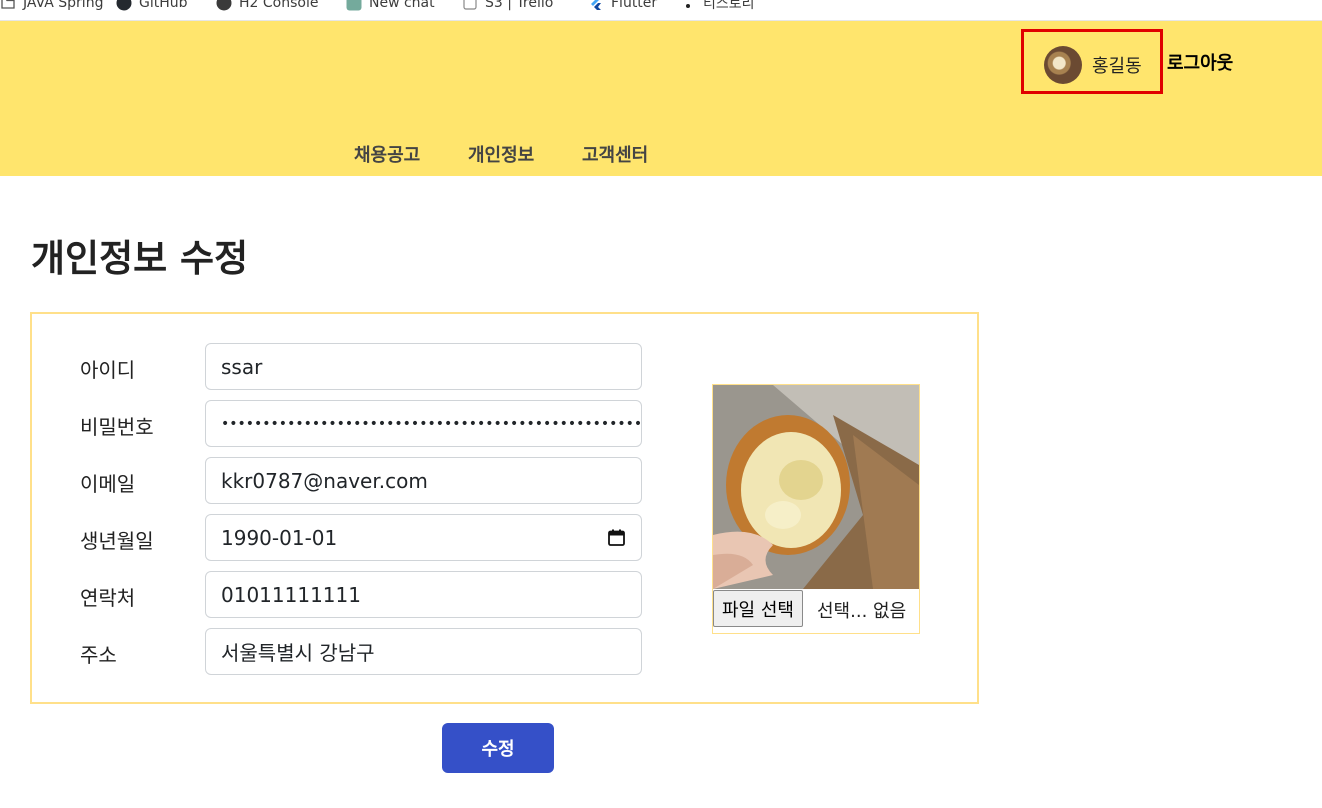 The image size is (1322, 808). I want to click on tistory-icon, so click(688, 5).